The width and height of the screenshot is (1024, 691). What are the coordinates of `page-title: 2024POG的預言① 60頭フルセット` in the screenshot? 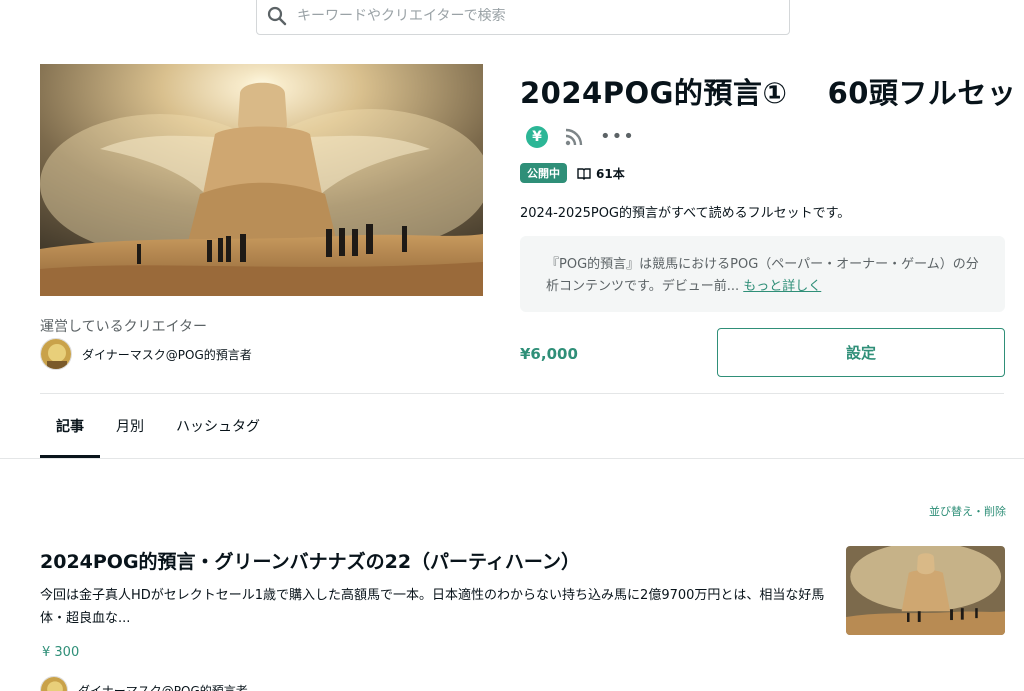 It's located at (772, 93).